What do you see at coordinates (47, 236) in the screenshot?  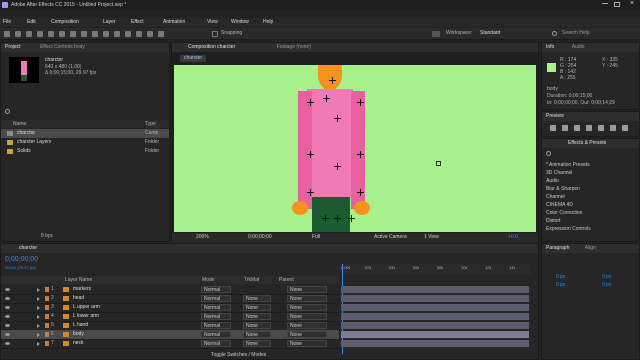 I see `bpc-label: 8 bpc` at bounding box center [47, 236].